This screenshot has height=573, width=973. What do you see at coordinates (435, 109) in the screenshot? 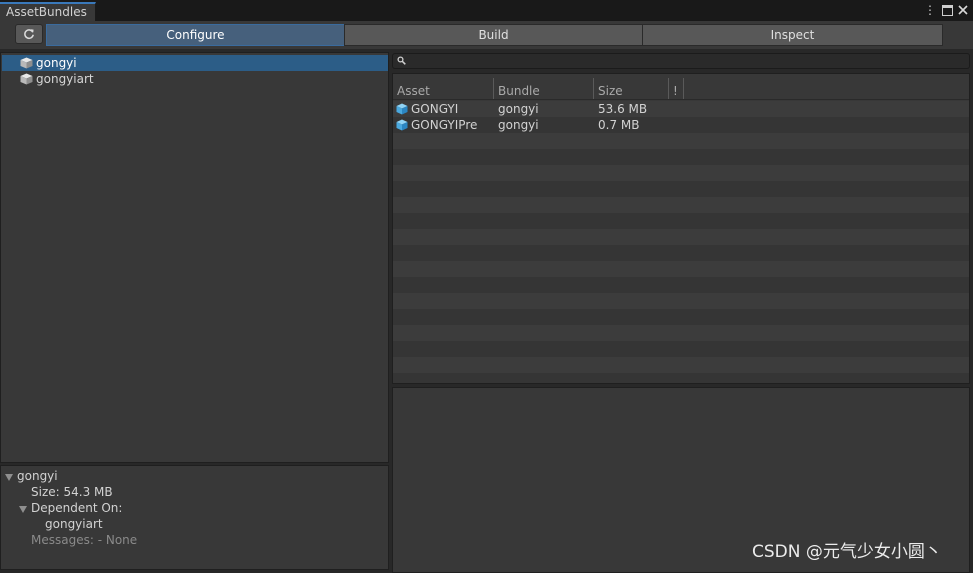
I see `asset-name: GONGYI` at bounding box center [435, 109].